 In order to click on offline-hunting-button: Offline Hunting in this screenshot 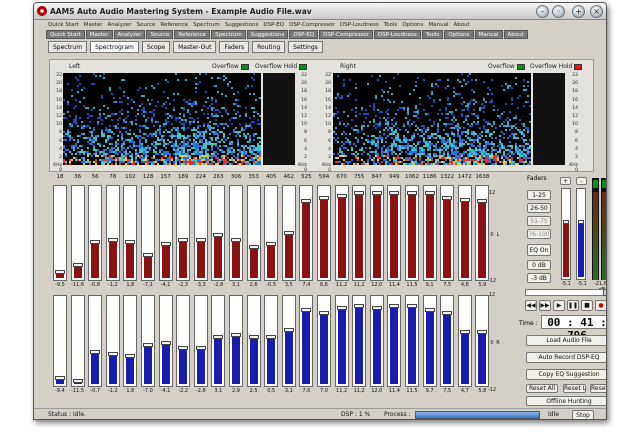, I will do `click(566, 401)`.